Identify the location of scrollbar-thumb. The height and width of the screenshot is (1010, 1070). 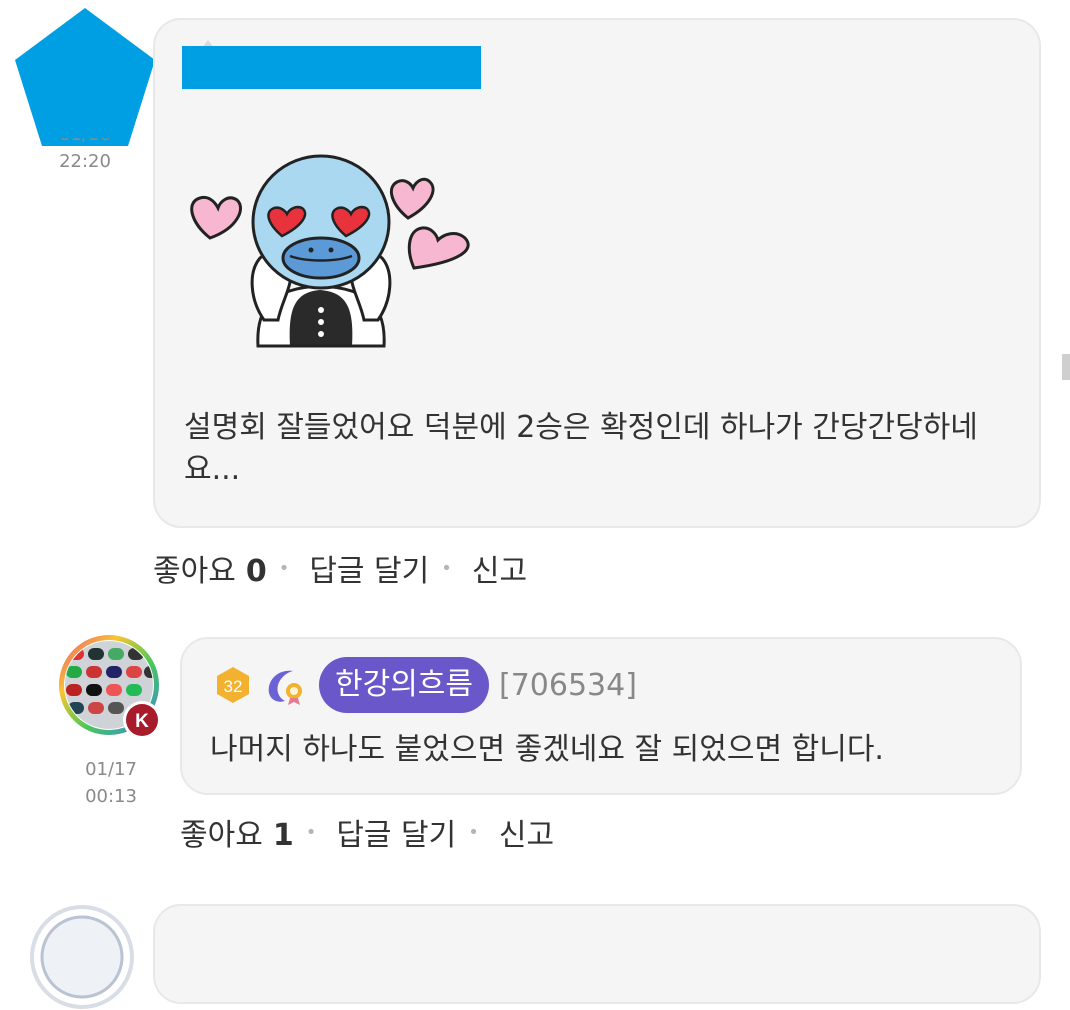
(1066, 367).